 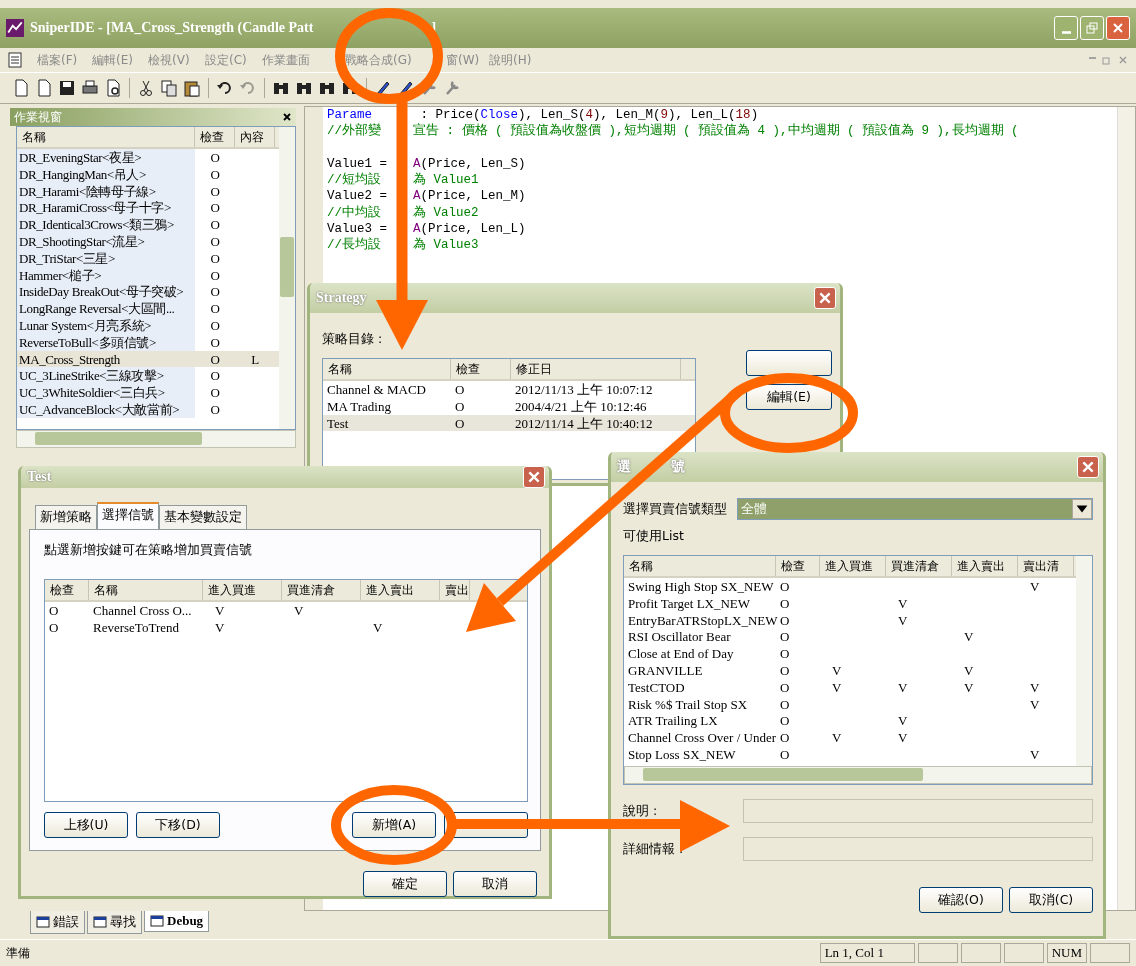 I want to click on close-icon, so click(x=287, y=117).